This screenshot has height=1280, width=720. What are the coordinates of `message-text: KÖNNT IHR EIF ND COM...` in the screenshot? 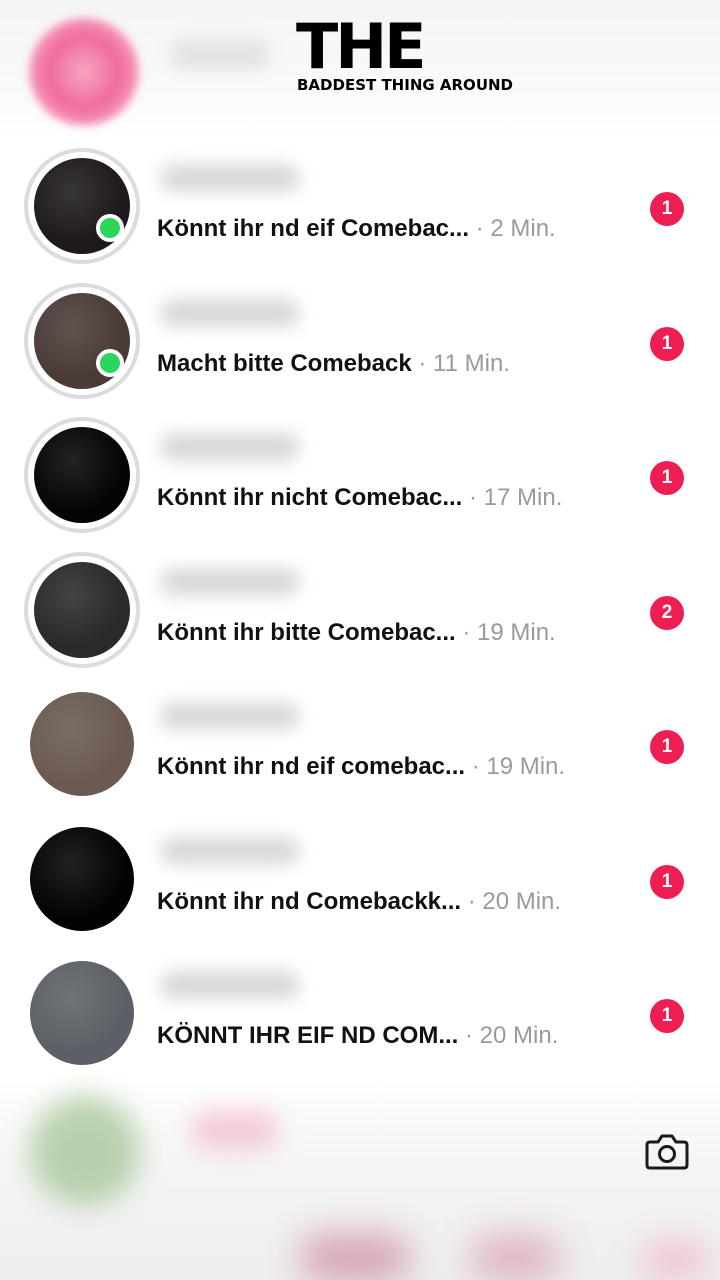 It's located at (308, 1035).